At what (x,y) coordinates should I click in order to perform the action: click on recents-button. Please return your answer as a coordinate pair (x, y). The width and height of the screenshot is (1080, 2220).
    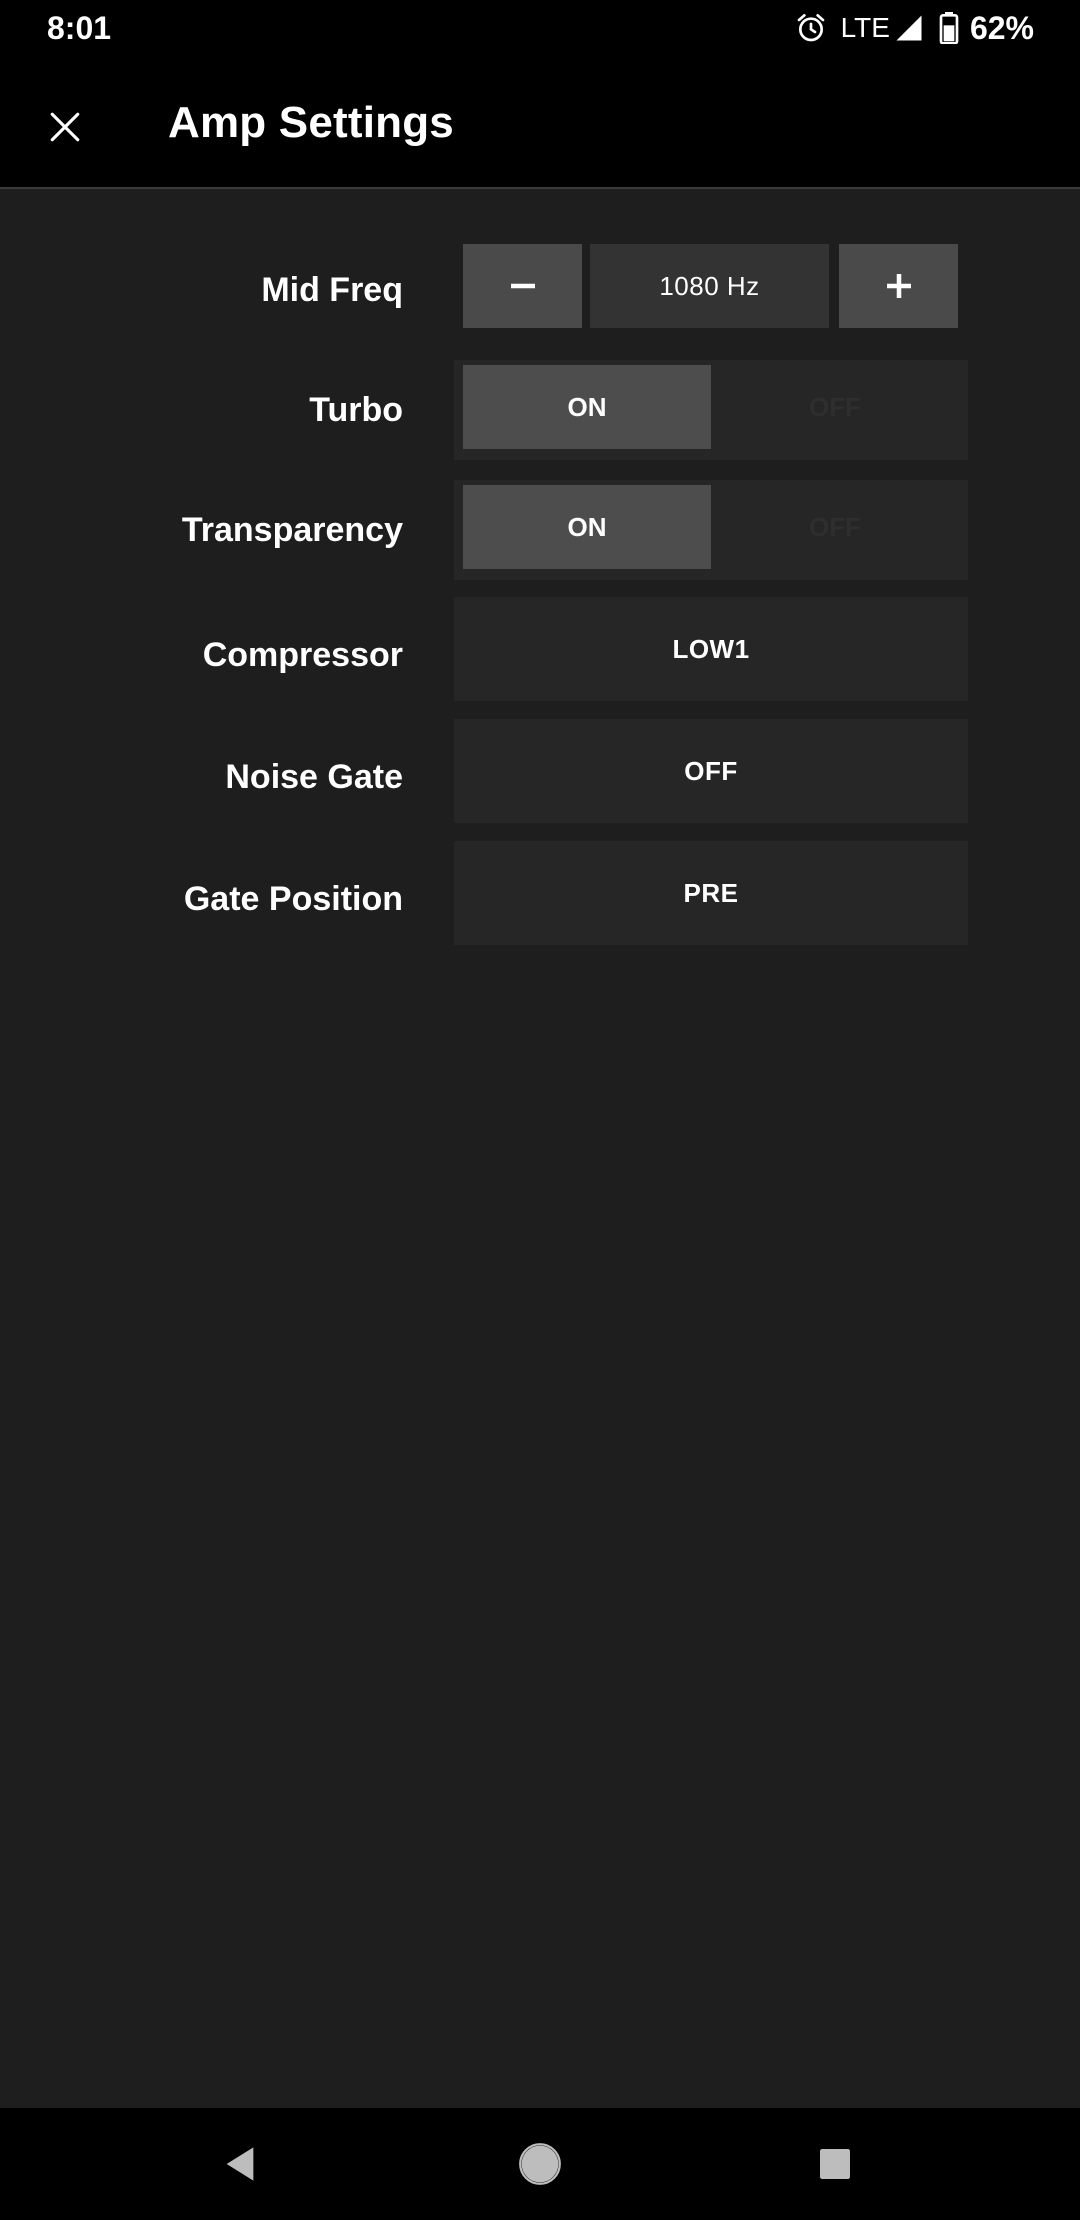
    Looking at the image, I should click on (835, 2164).